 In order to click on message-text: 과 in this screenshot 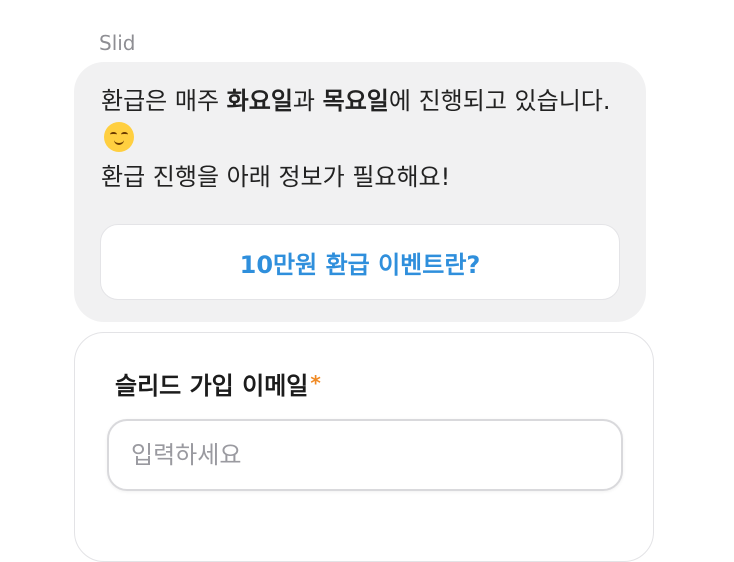, I will do `click(307, 101)`.